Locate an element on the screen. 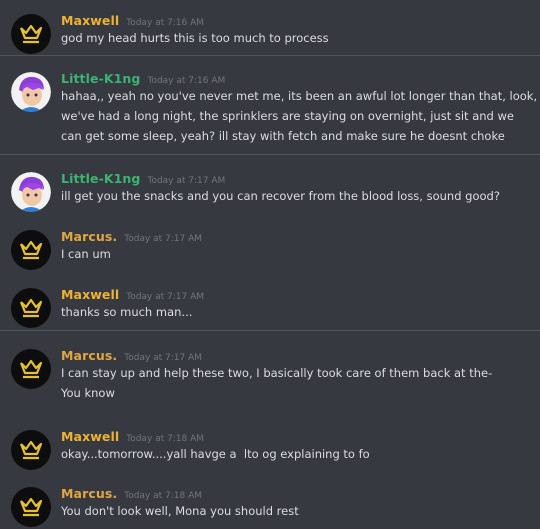 This screenshot has height=529, width=540. message-line: You know is located at coordinates (88, 393).